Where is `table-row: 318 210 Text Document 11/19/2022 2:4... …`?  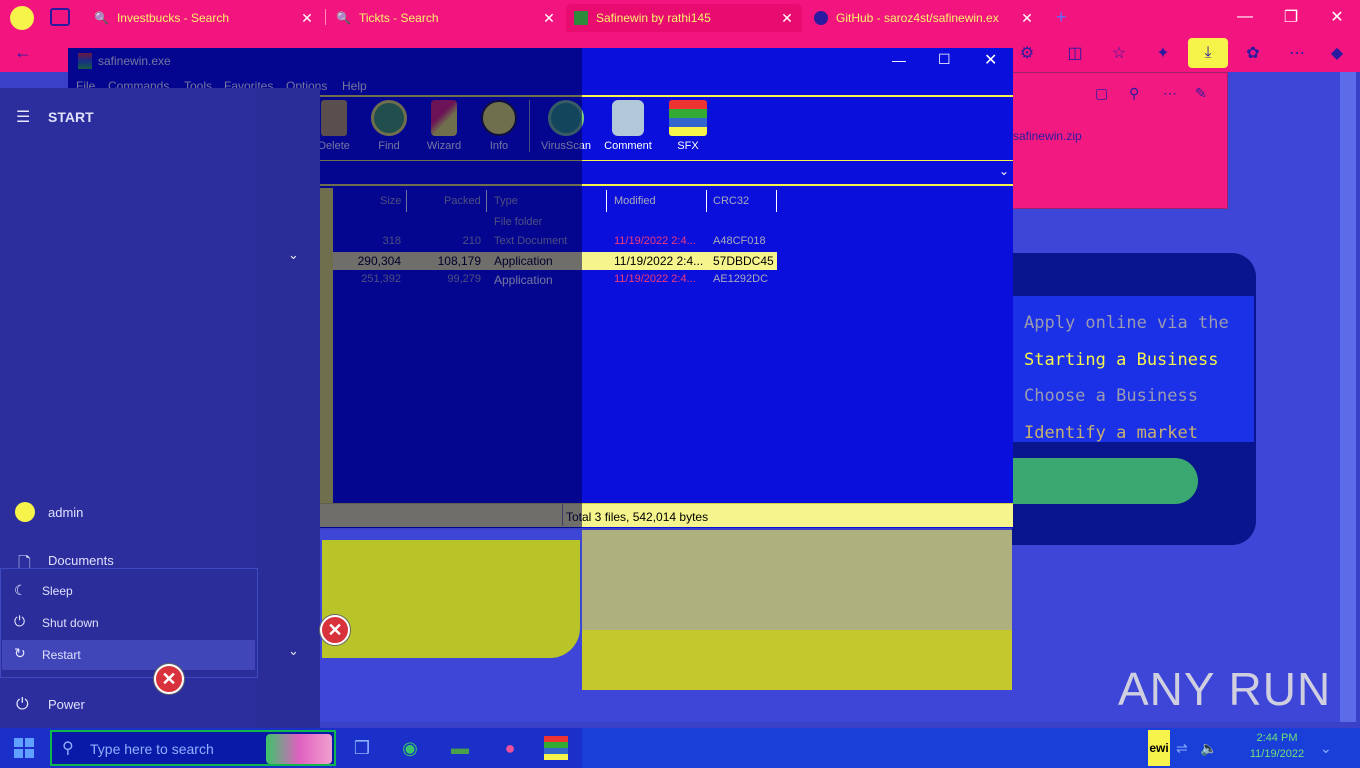
table-row: 318 210 Text Document 11/19/2022 2:4... … is located at coordinates (555, 242).